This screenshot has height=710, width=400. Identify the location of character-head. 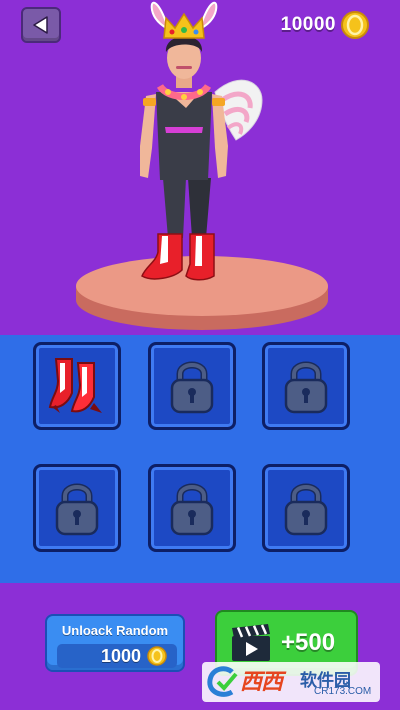
(184, 62).